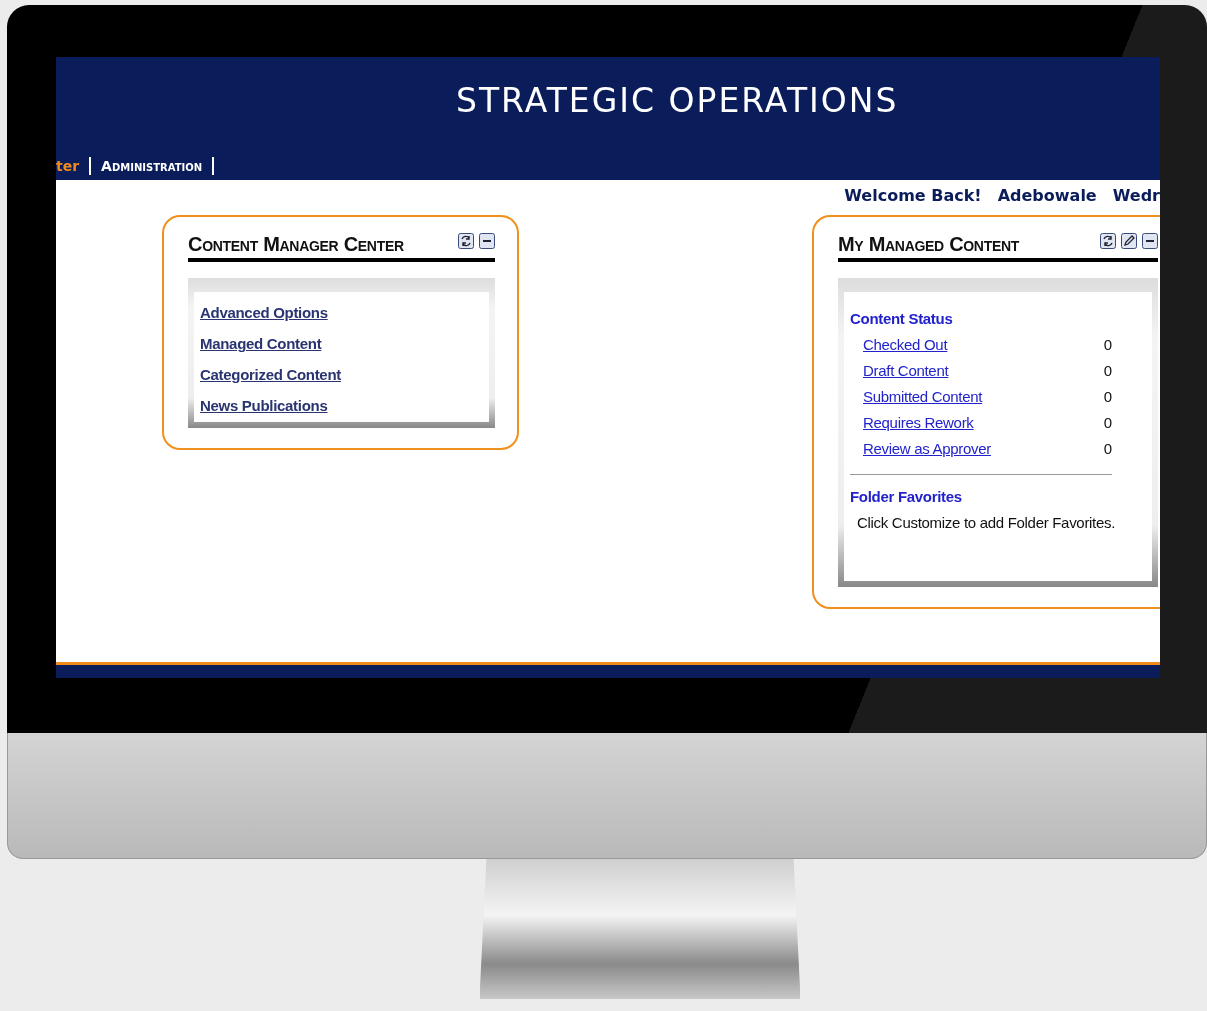  I want to click on menu-link: Categorized Content, so click(270, 374).